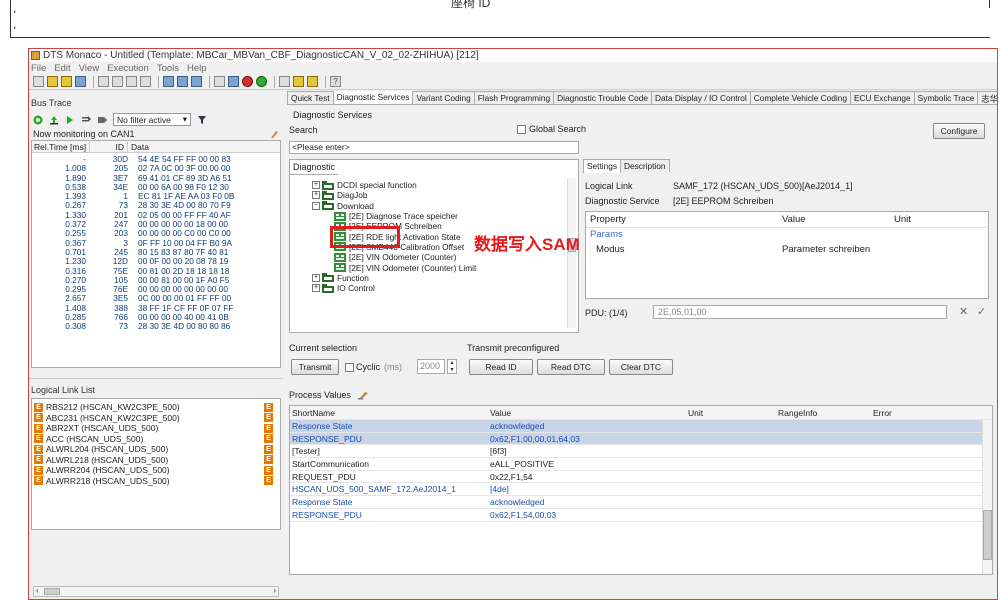  What do you see at coordinates (373, 97) in the screenshot?
I see `tab-1: Diagnostic Services` at bounding box center [373, 97].